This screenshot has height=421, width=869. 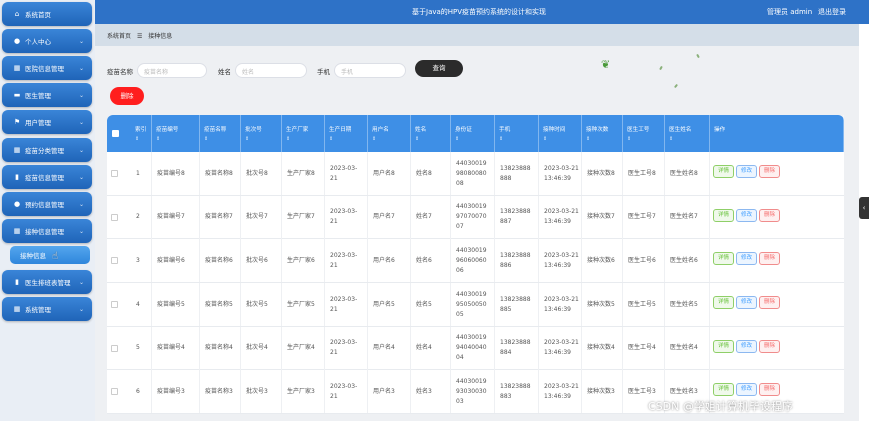 What do you see at coordinates (790, 12) in the screenshot?
I see `current-user: 管理员 admin` at bounding box center [790, 12].